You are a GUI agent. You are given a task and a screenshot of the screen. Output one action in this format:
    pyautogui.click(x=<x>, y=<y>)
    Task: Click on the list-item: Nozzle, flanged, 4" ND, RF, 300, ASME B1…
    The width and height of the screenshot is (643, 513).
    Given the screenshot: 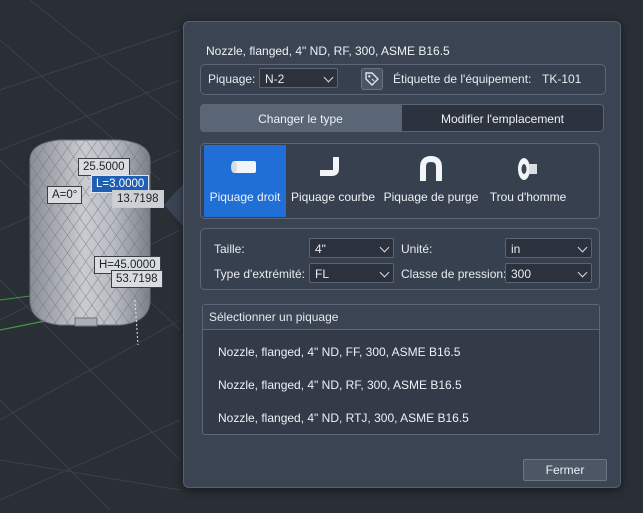 What is the action you would take?
    pyautogui.click(x=340, y=385)
    